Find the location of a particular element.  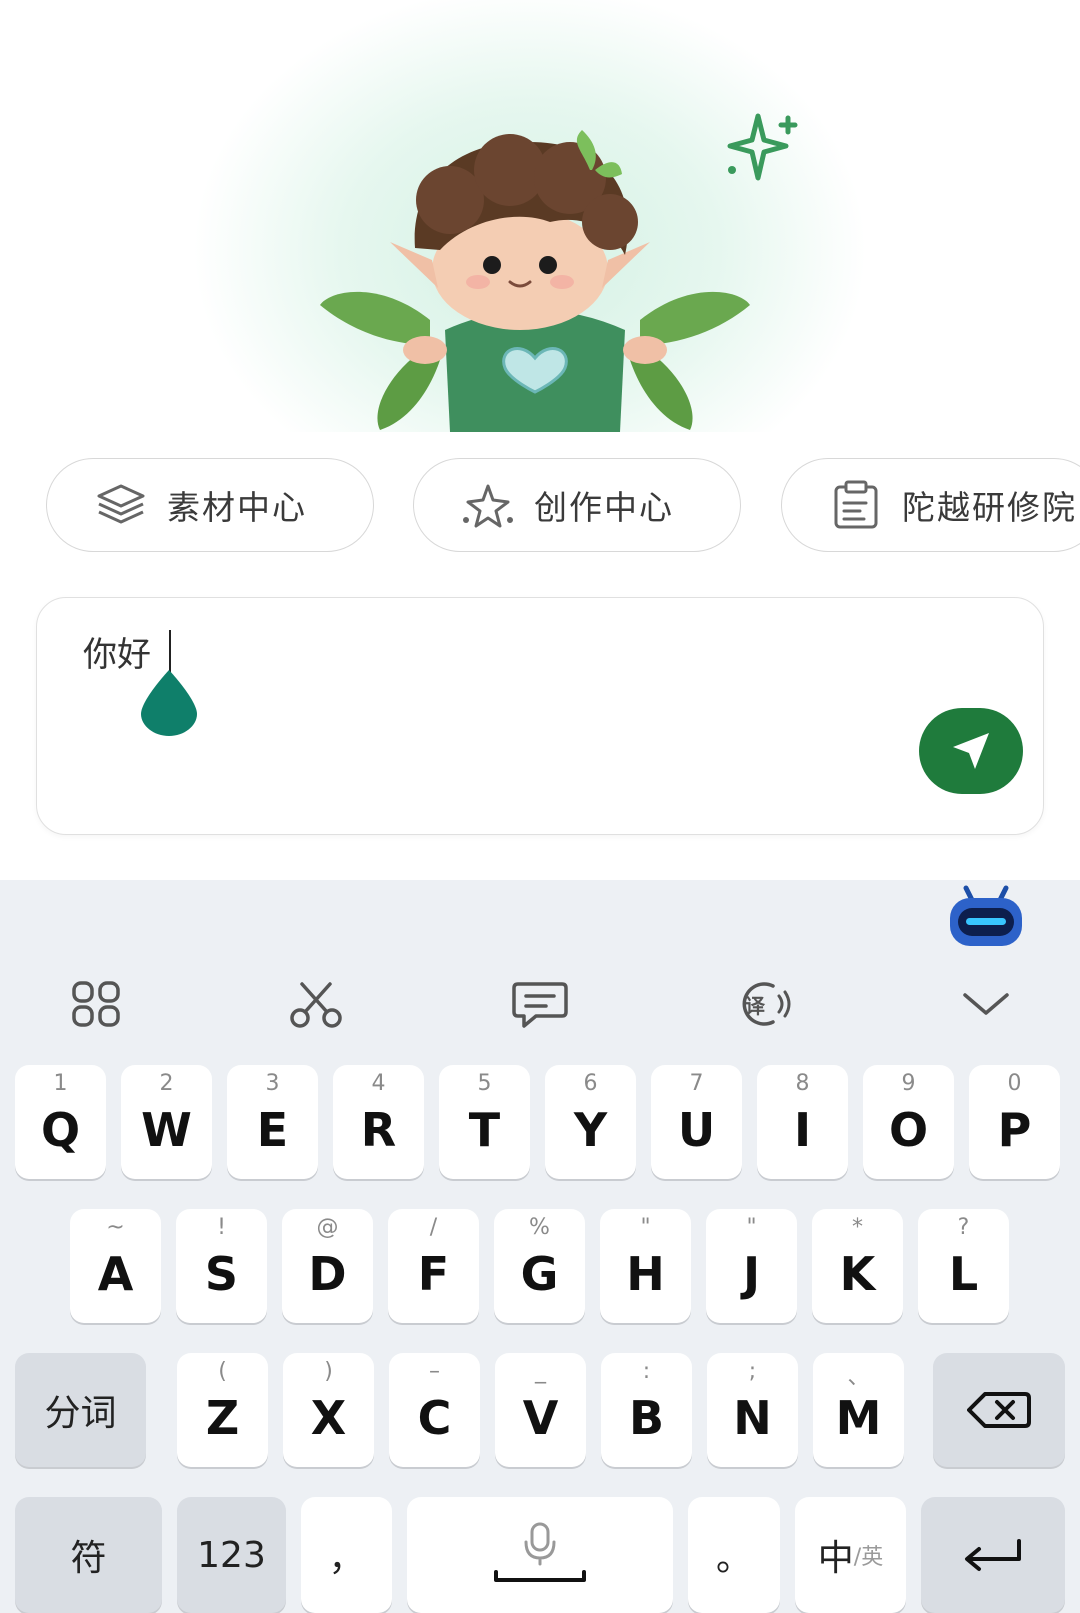

send-icon is located at coordinates (971, 751).